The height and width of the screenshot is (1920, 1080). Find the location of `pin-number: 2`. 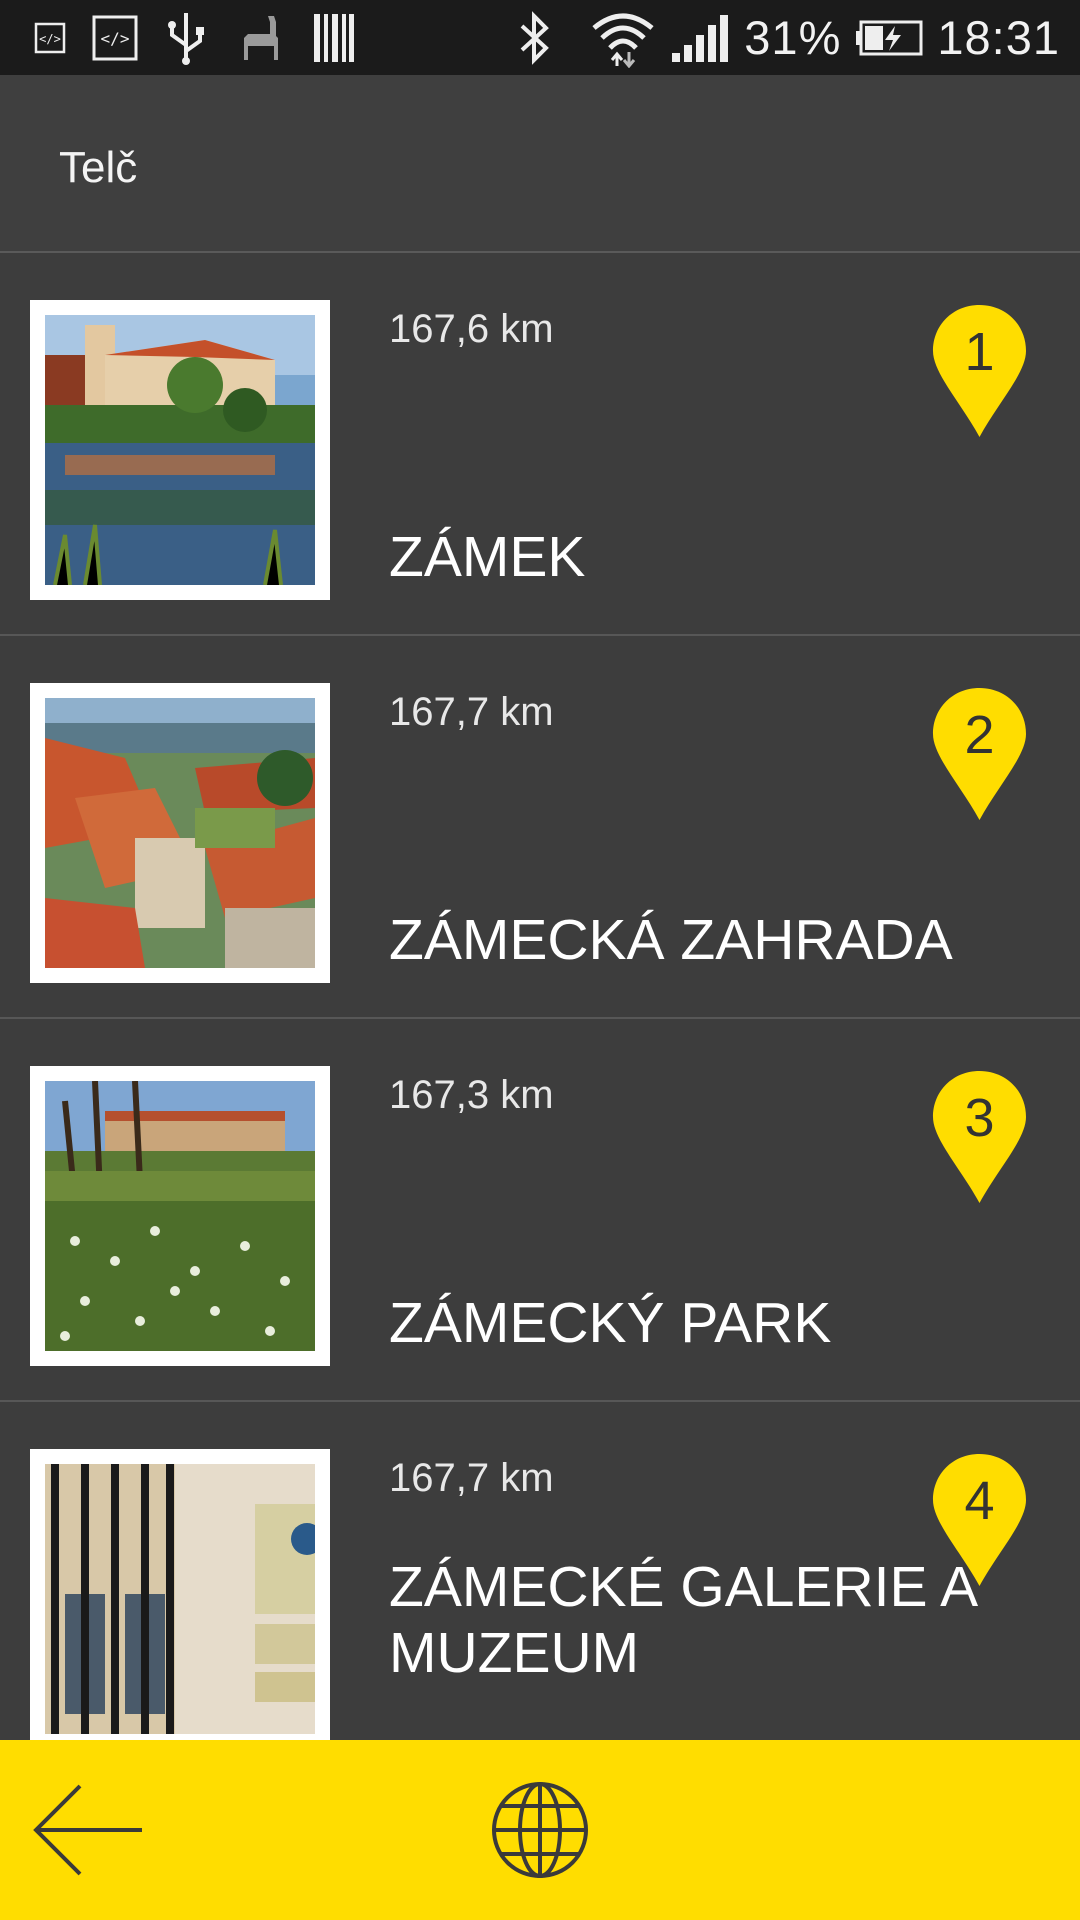

pin-number: 2 is located at coordinates (979, 735).